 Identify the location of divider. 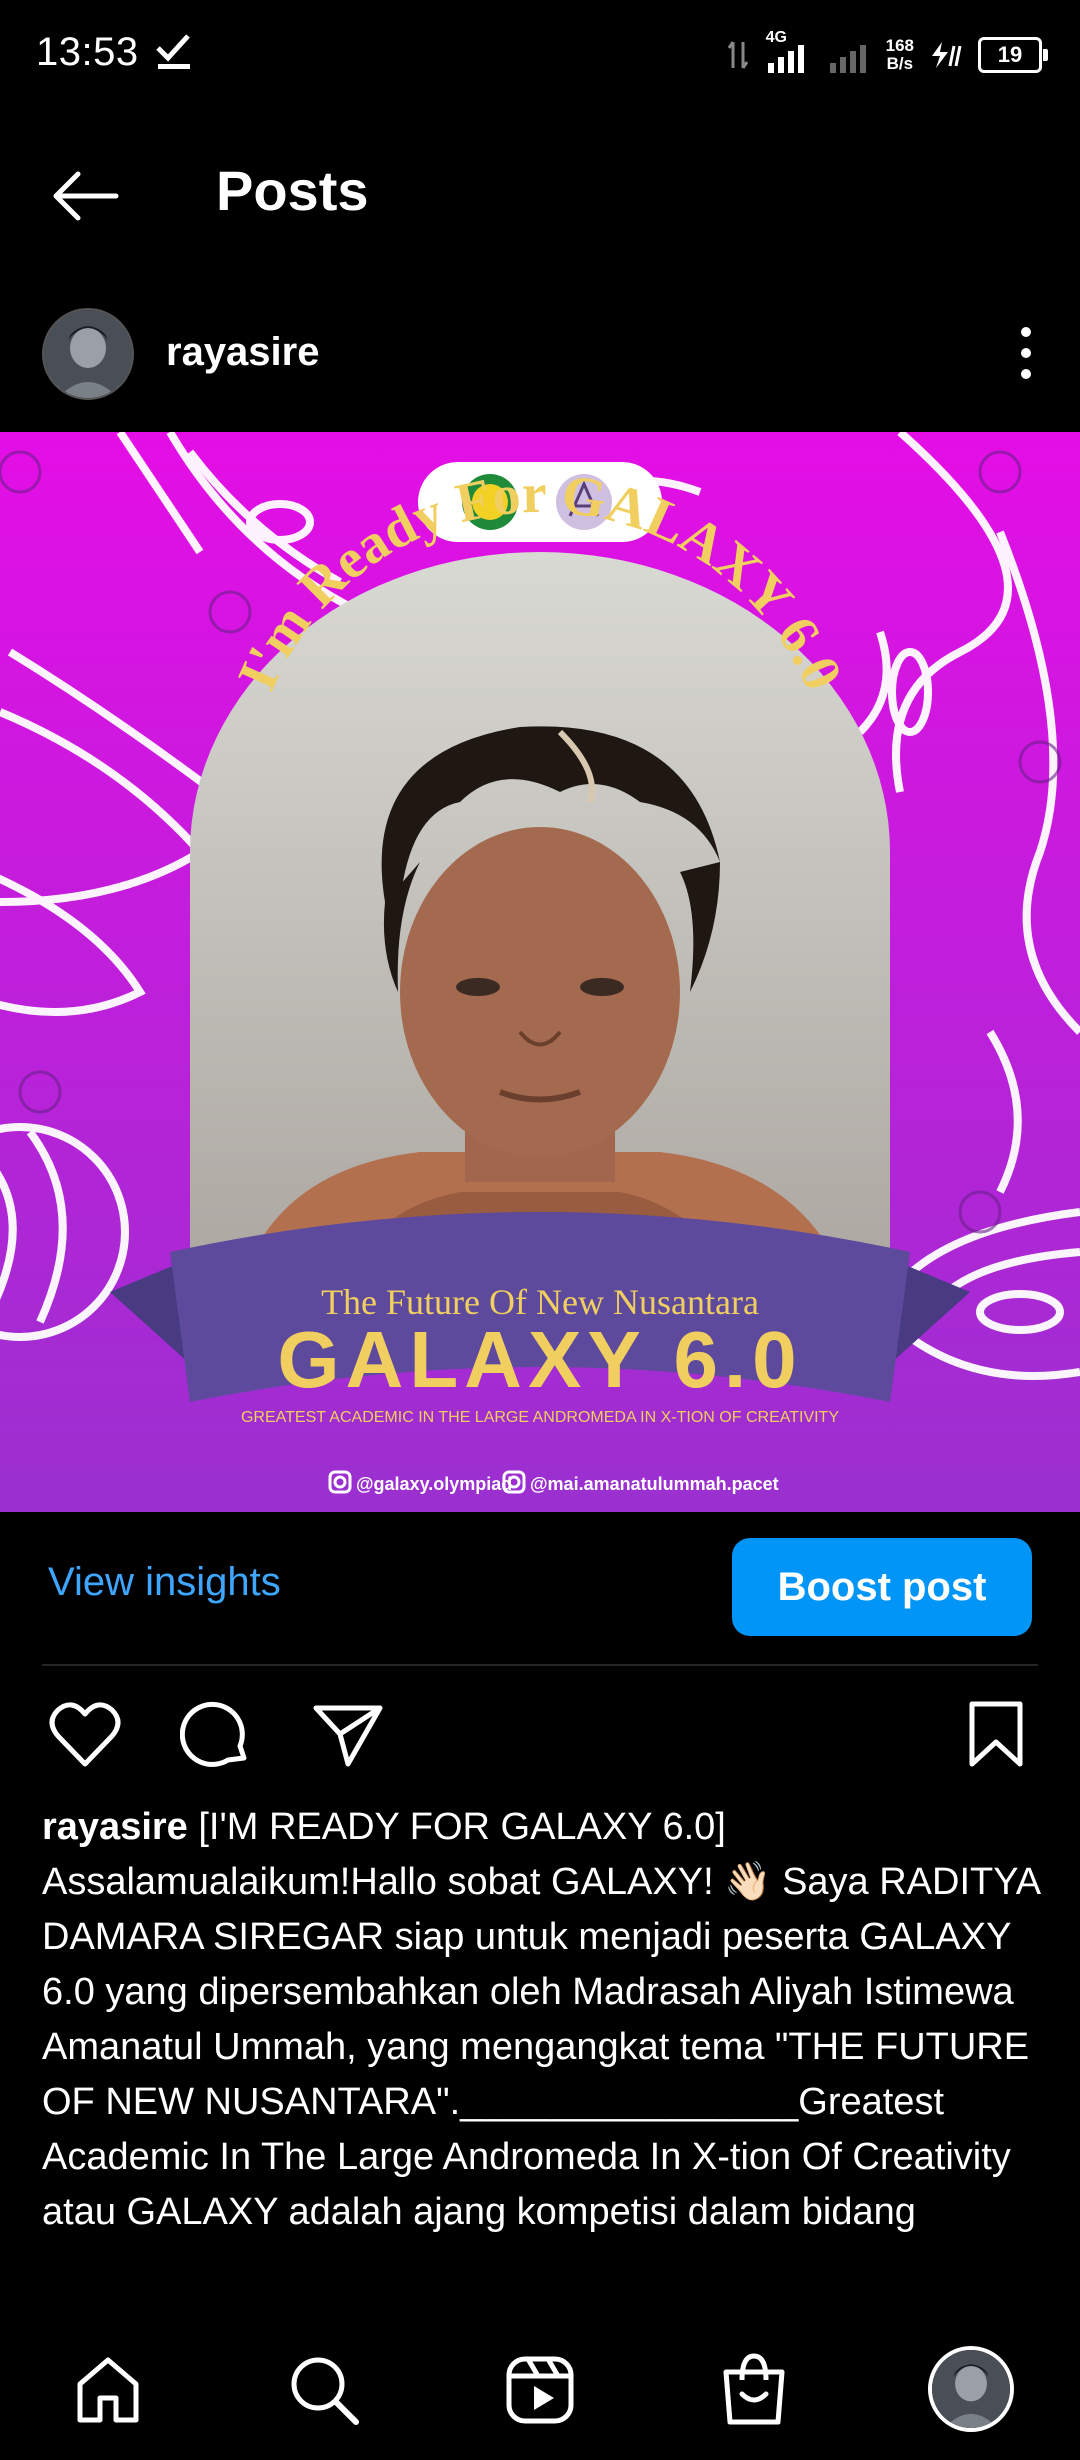
(540, 1665).